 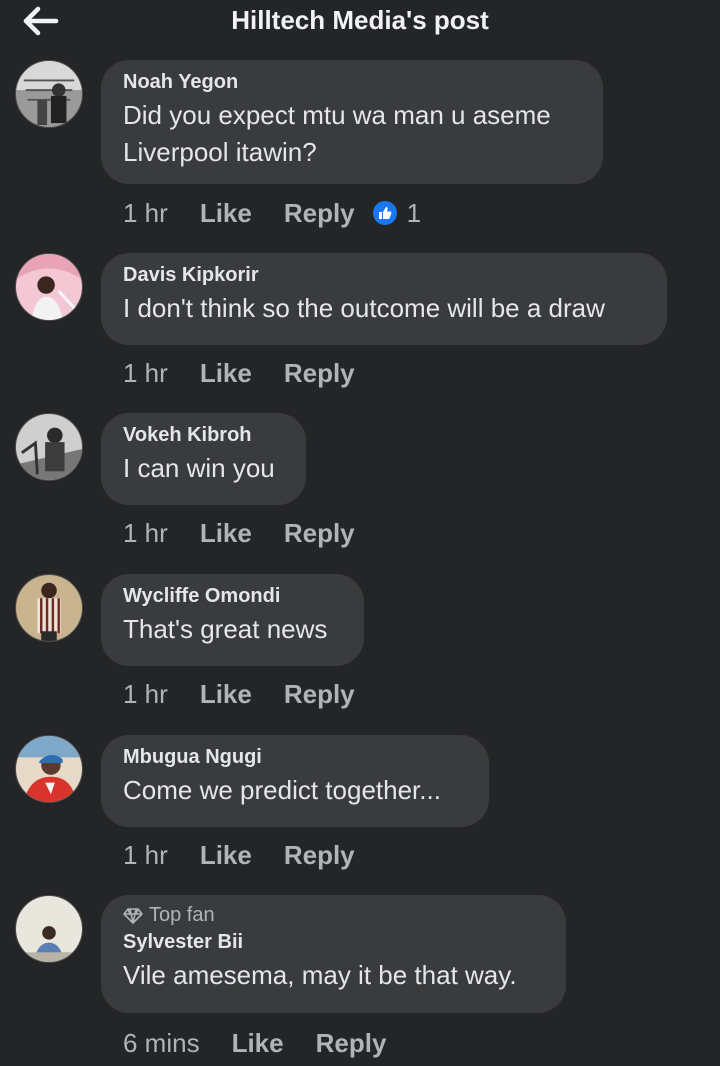 I want to click on comment-actions: 6 mins Like Reply, so click(x=254, y=1043).